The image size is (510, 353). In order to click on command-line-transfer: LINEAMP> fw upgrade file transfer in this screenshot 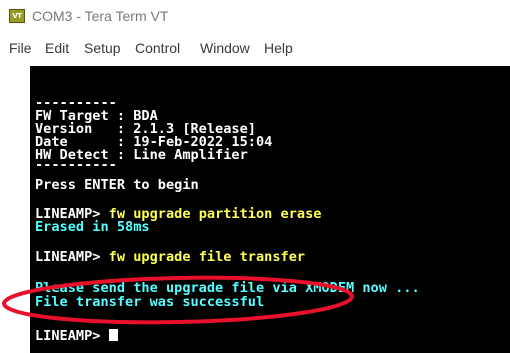, I will do `click(170, 257)`.